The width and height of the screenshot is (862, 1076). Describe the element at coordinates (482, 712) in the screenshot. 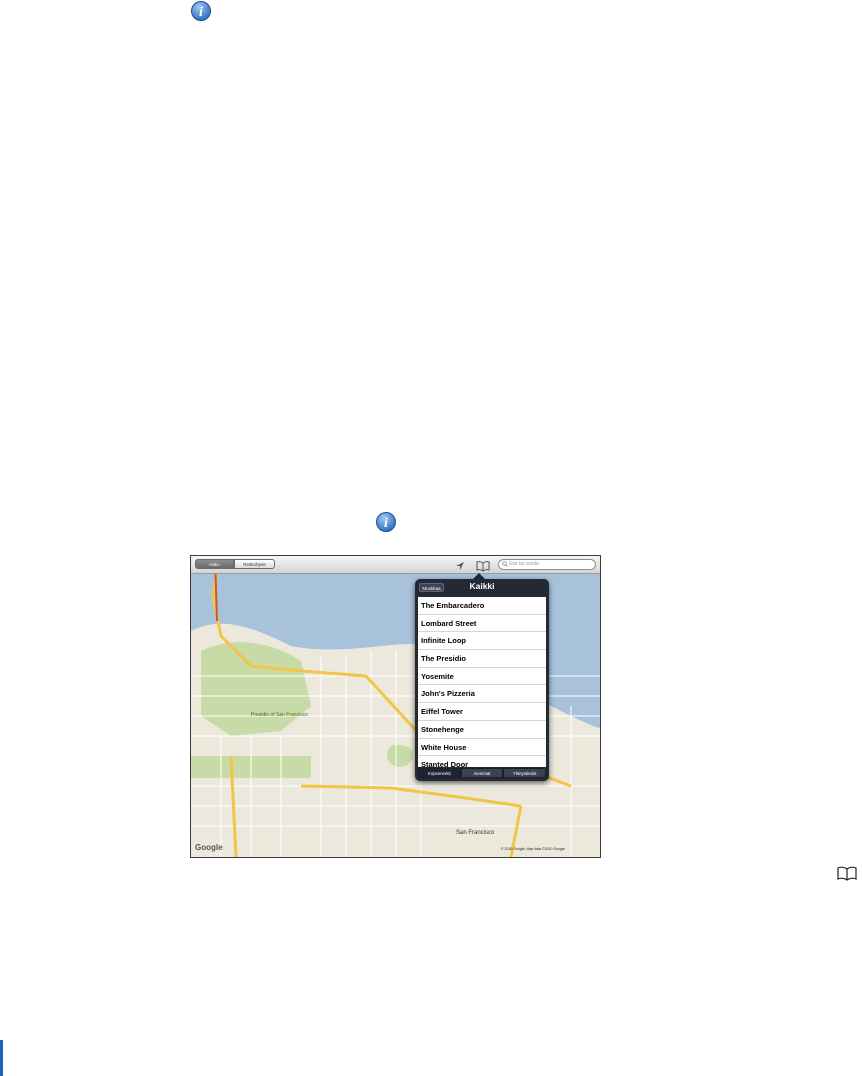

I see `list-item: Eiffel Tower` at that location.